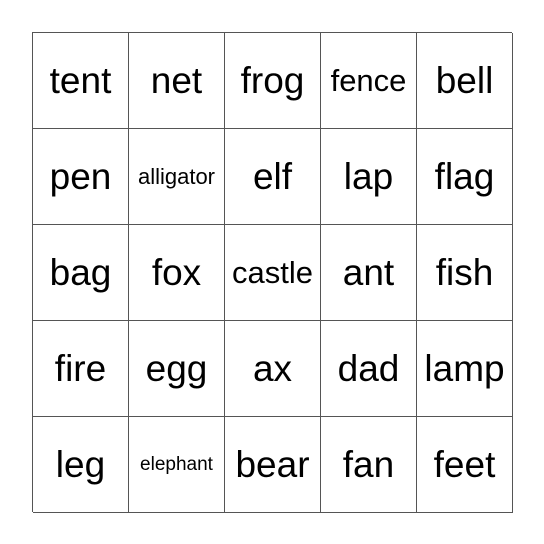  What do you see at coordinates (273, 369) in the screenshot?
I see `bingo-cell: ax` at bounding box center [273, 369].